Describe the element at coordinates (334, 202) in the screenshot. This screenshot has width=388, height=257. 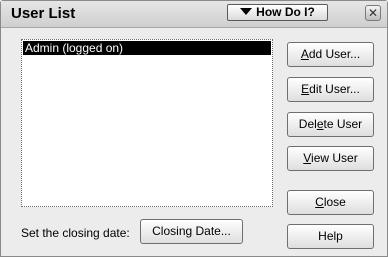
I see `close-label-post: lose` at that location.